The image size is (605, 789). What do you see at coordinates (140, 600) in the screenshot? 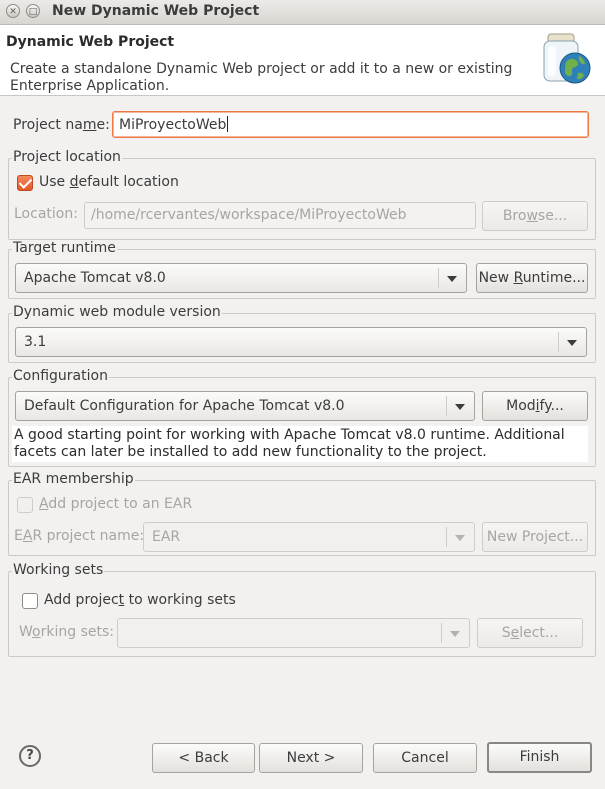
I see `add-to-working-sets-label: Add project to working sets` at bounding box center [140, 600].